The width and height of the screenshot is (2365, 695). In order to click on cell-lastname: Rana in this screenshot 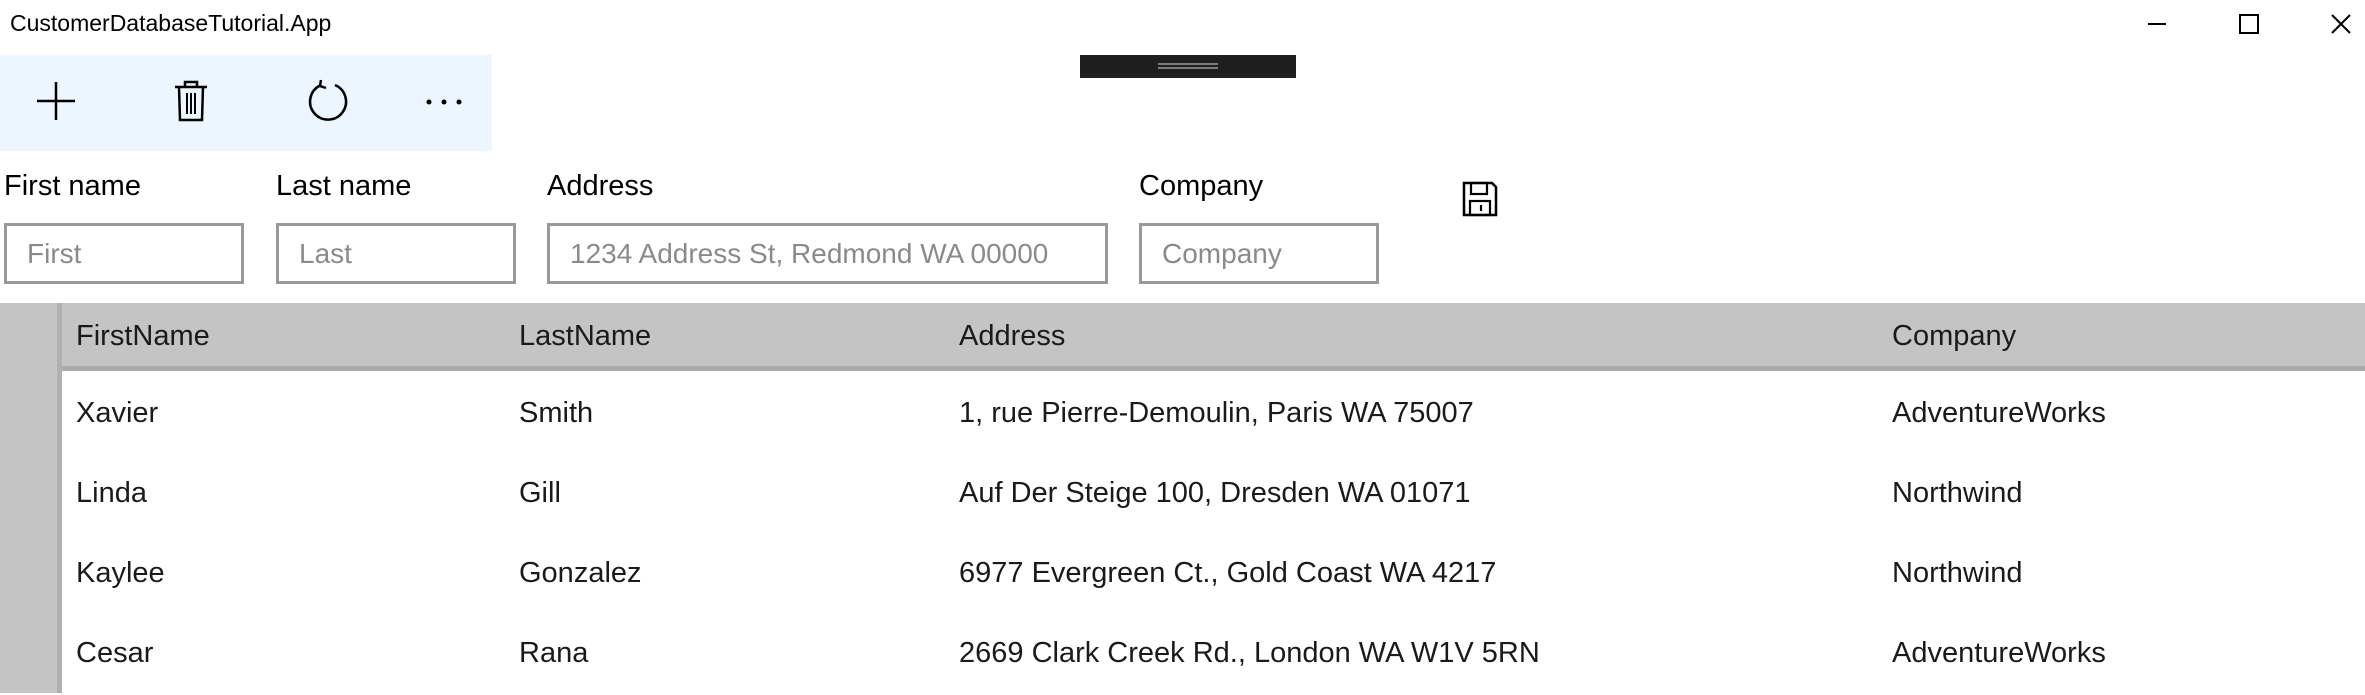, I will do `click(554, 653)`.